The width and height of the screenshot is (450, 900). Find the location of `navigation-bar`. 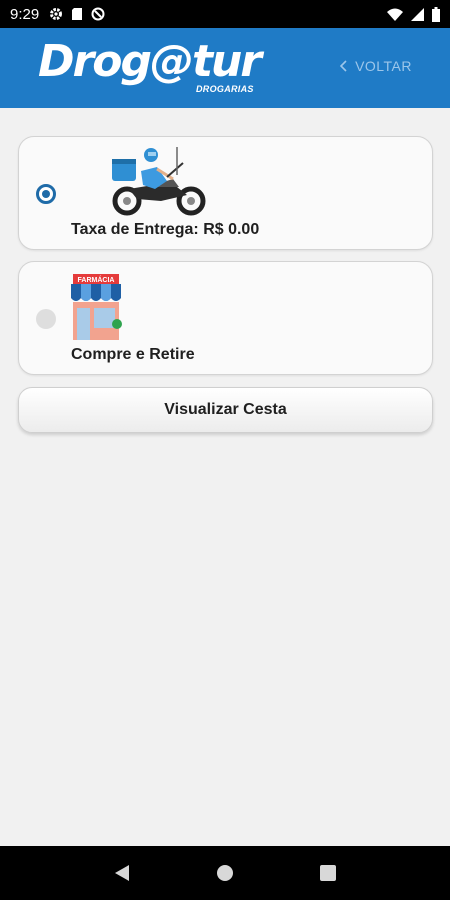

navigation-bar is located at coordinates (225, 873).